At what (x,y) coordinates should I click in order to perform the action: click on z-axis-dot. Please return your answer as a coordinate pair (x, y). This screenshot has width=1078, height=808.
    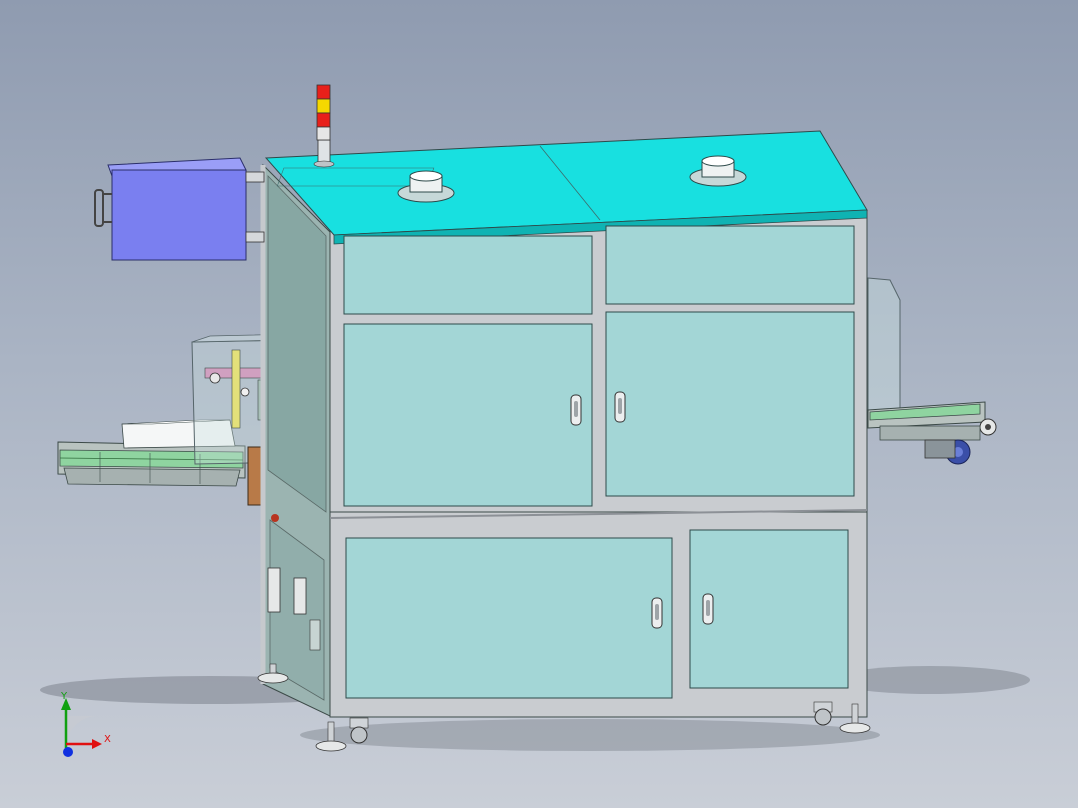
    Looking at the image, I should click on (68, 752).